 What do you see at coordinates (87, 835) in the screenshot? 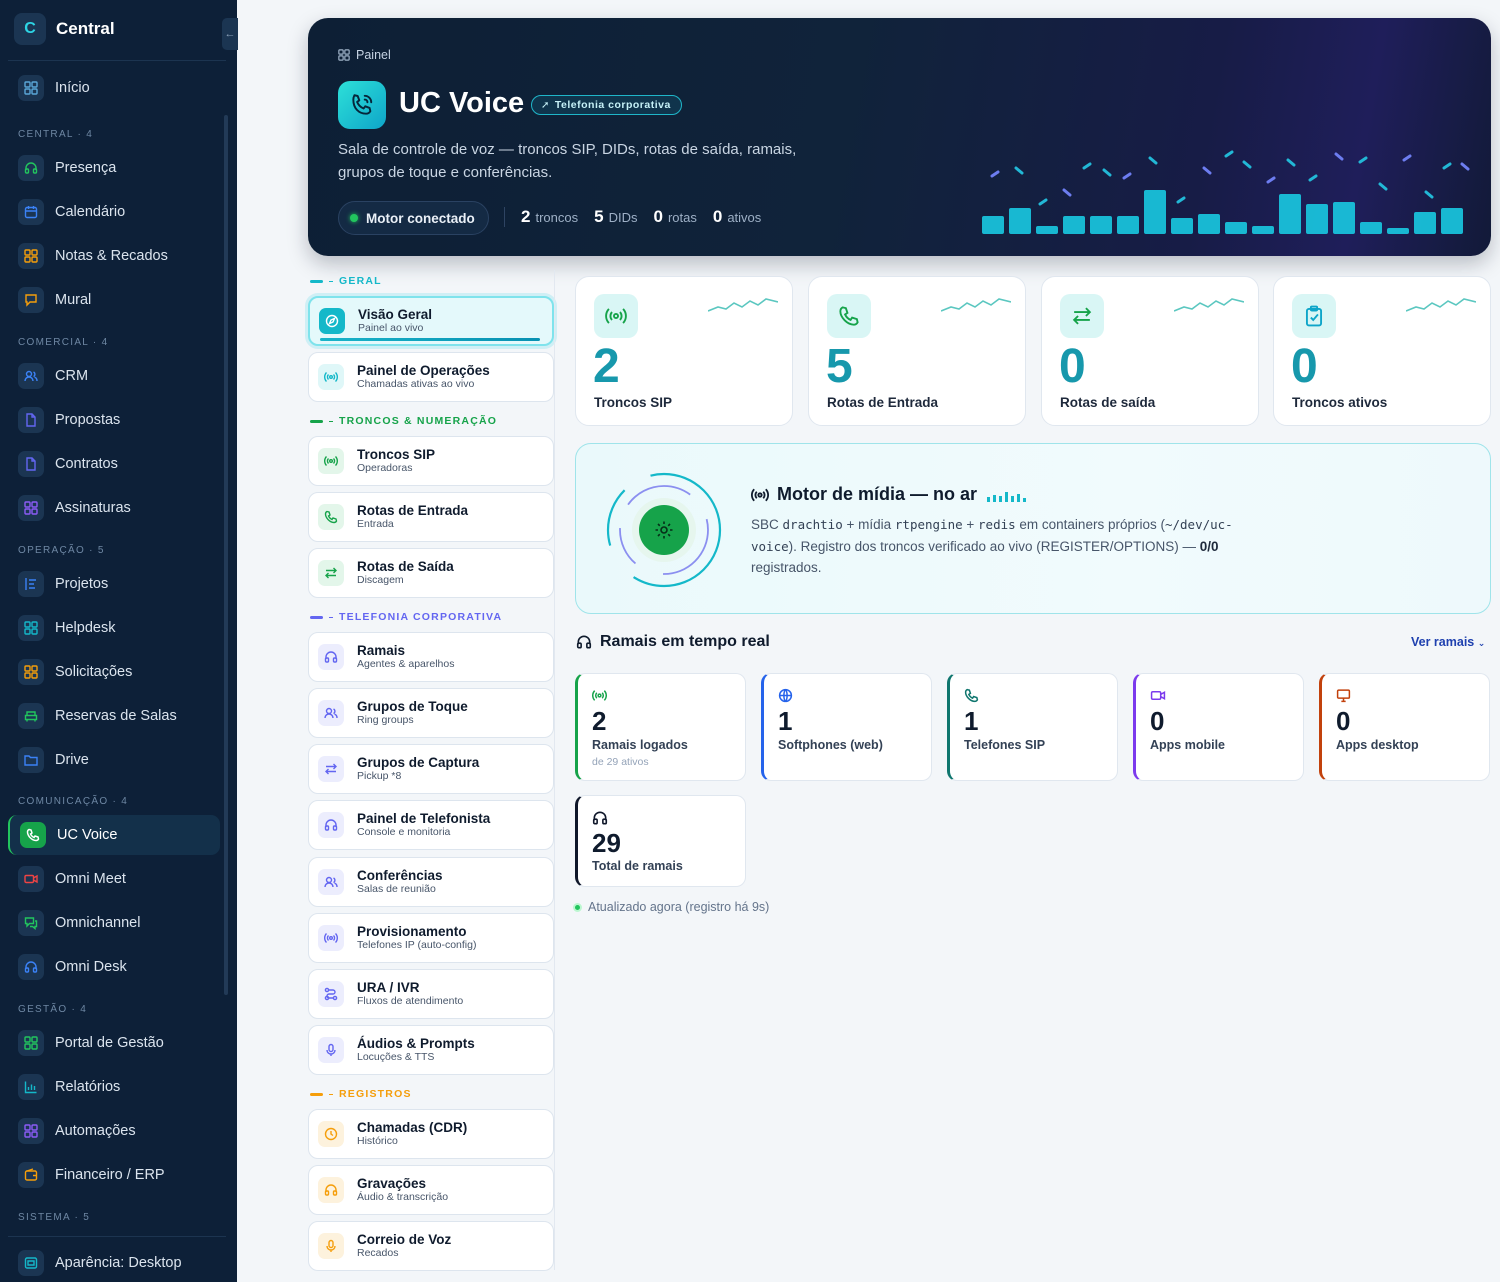
I see `sidebar-item-label: UC Voice` at bounding box center [87, 835].